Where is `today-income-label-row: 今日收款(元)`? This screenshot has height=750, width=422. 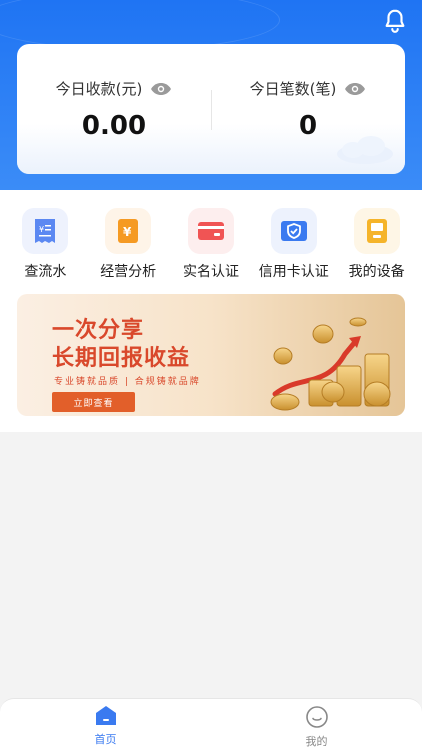 today-income-label-row: 今日收款(元) is located at coordinates (114, 88).